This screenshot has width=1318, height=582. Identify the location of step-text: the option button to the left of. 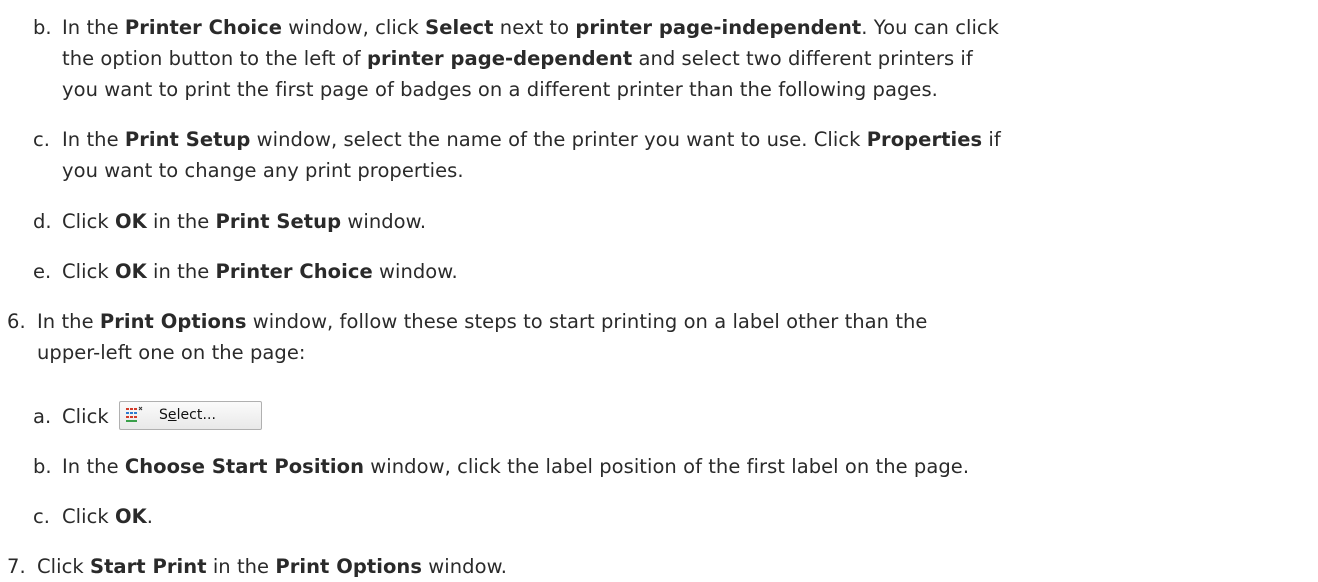
(214, 58).